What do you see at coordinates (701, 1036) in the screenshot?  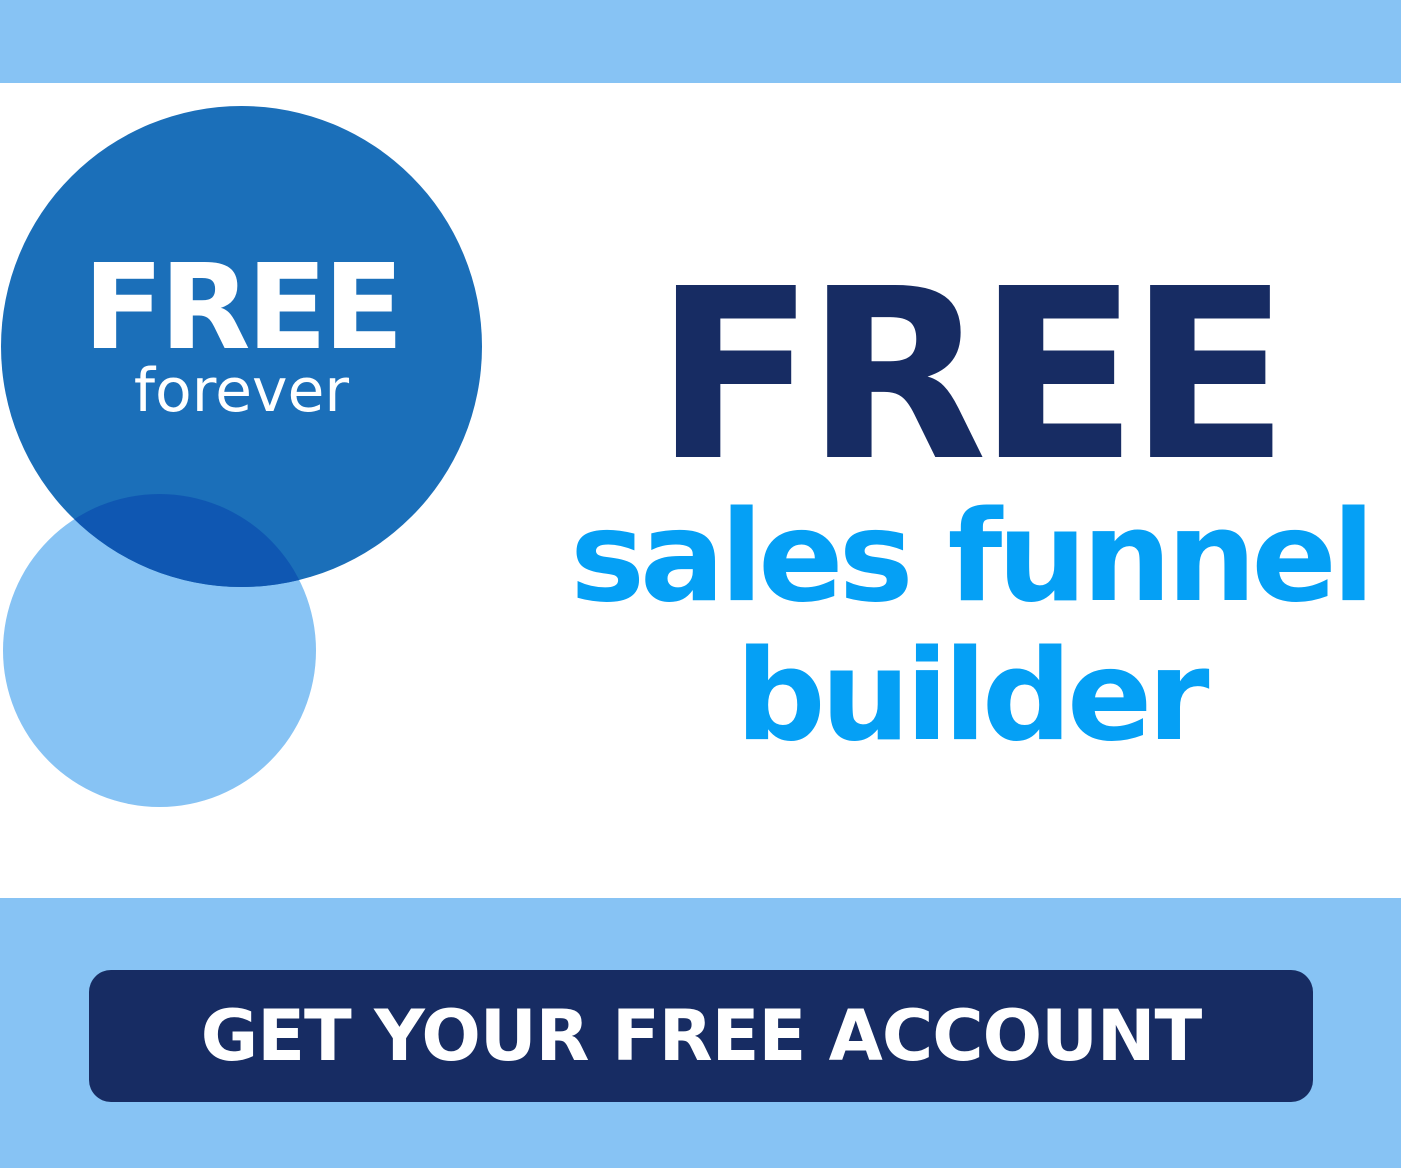 I see `get-free-account-button: GET YOUR FREE ACCOUNT` at bounding box center [701, 1036].